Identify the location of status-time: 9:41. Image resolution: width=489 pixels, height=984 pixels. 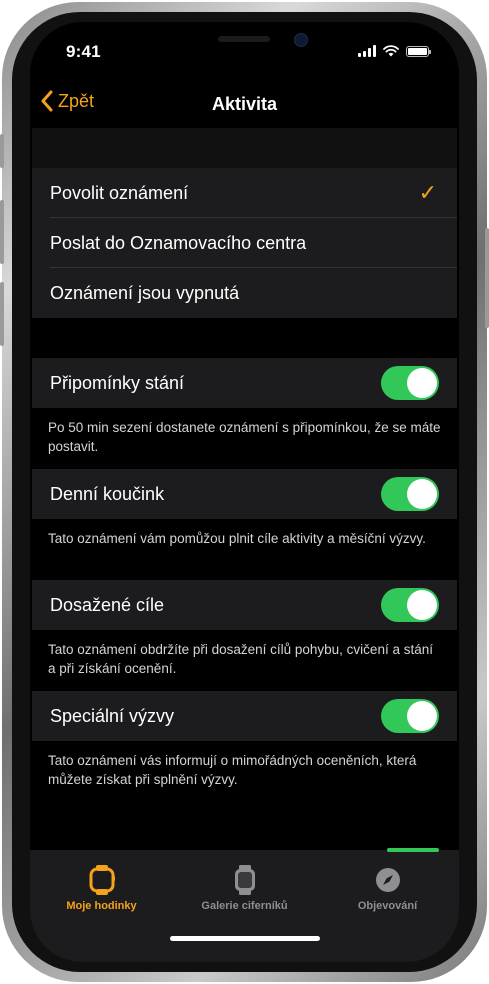
(83, 51).